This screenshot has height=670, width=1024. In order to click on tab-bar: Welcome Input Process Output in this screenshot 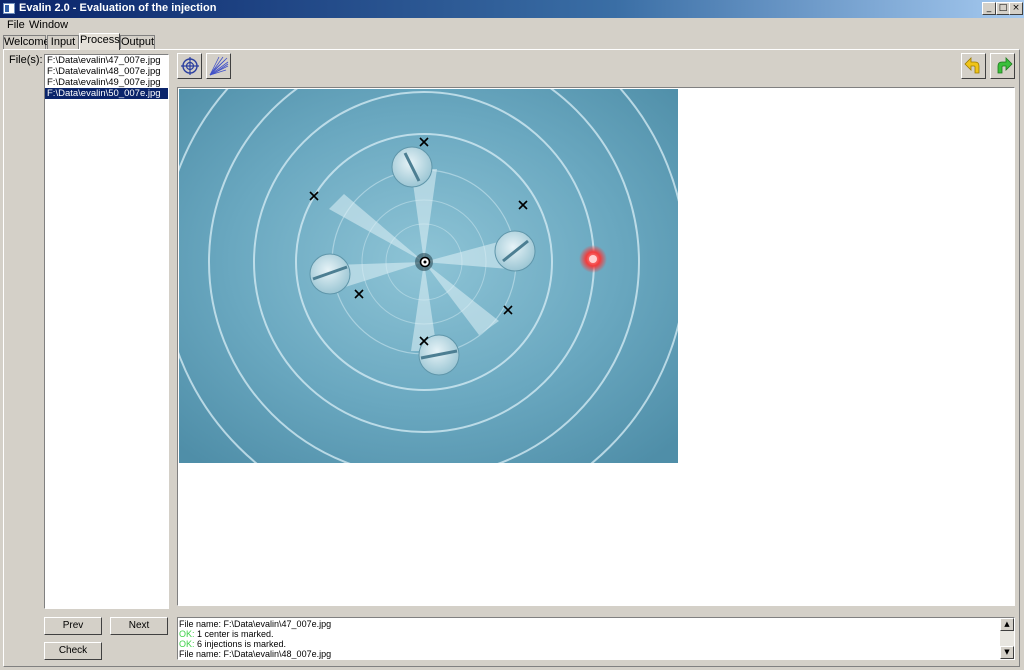, I will do `click(513, 41)`.